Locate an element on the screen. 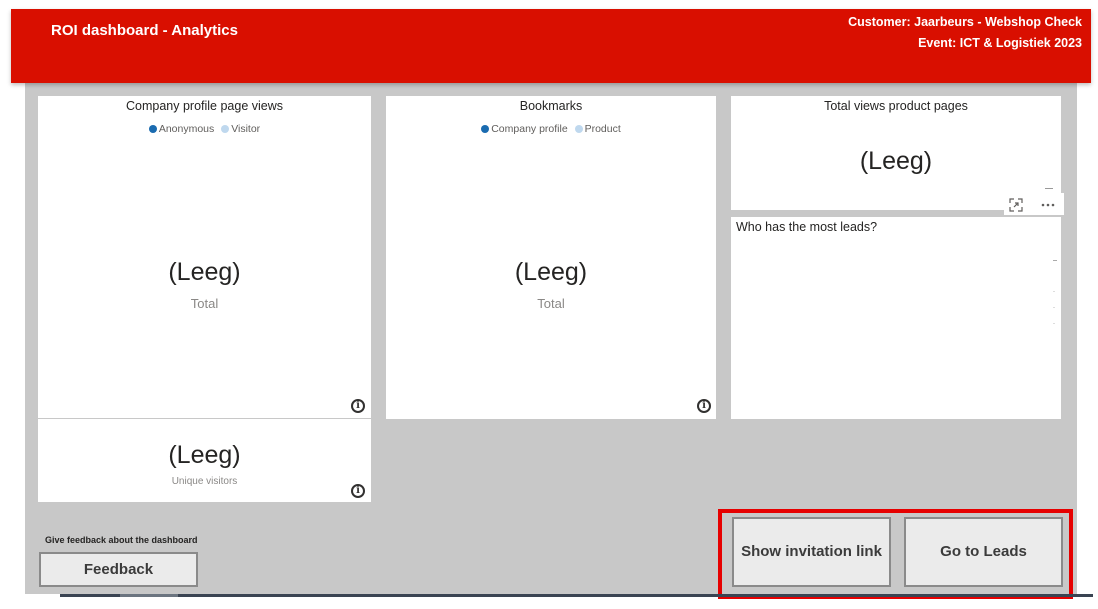 The width and height of the screenshot is (1098, 609). resize-handle is located at coordinates (1049, 188).